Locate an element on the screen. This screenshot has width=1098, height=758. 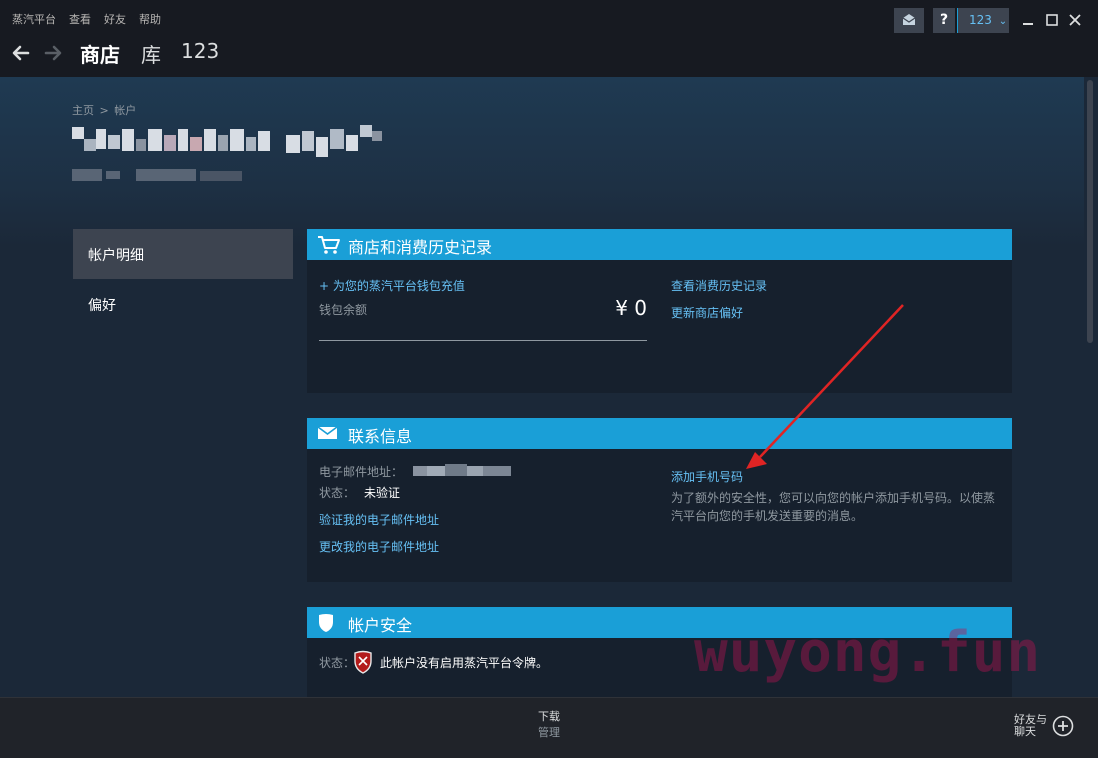
account-name: 123 is located at coordinates (980, 20).